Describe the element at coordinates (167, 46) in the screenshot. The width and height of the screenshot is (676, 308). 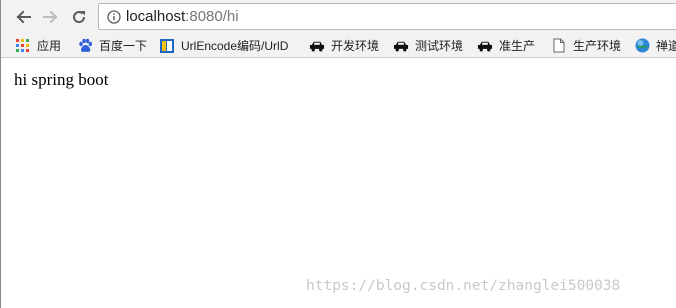
I see `bookmark-page-icon` at that location.